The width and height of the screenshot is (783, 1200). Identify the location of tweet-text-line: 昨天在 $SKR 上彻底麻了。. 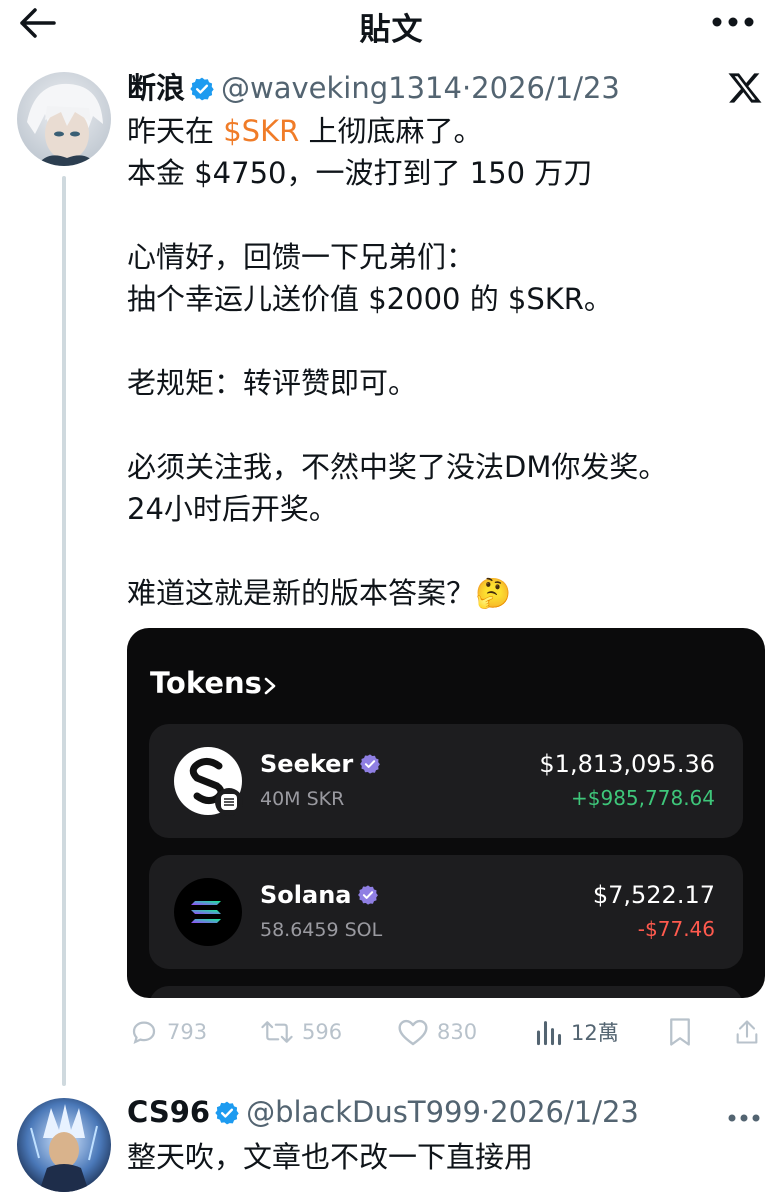
(447, 131).